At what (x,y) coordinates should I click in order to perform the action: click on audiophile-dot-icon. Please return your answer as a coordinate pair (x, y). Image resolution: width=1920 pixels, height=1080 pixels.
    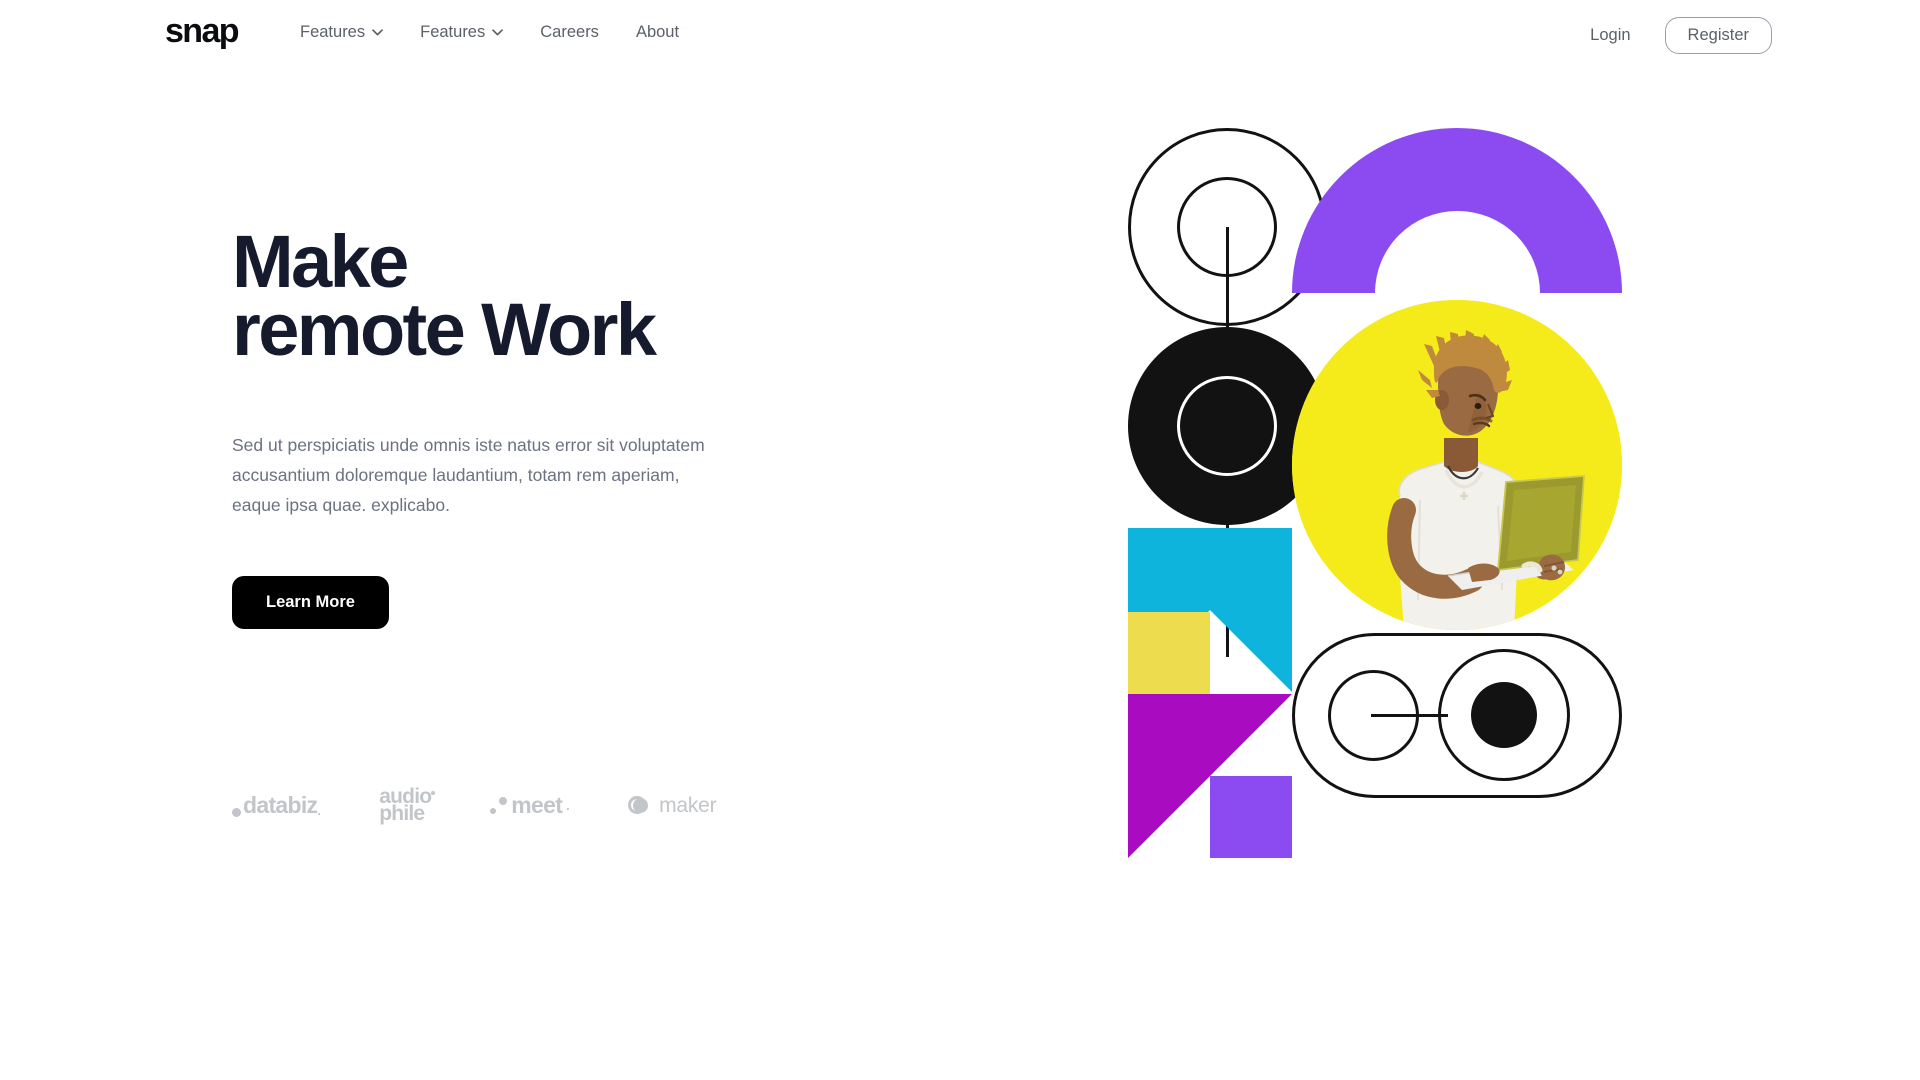
    Looking at the image, I should click on (433, 793).